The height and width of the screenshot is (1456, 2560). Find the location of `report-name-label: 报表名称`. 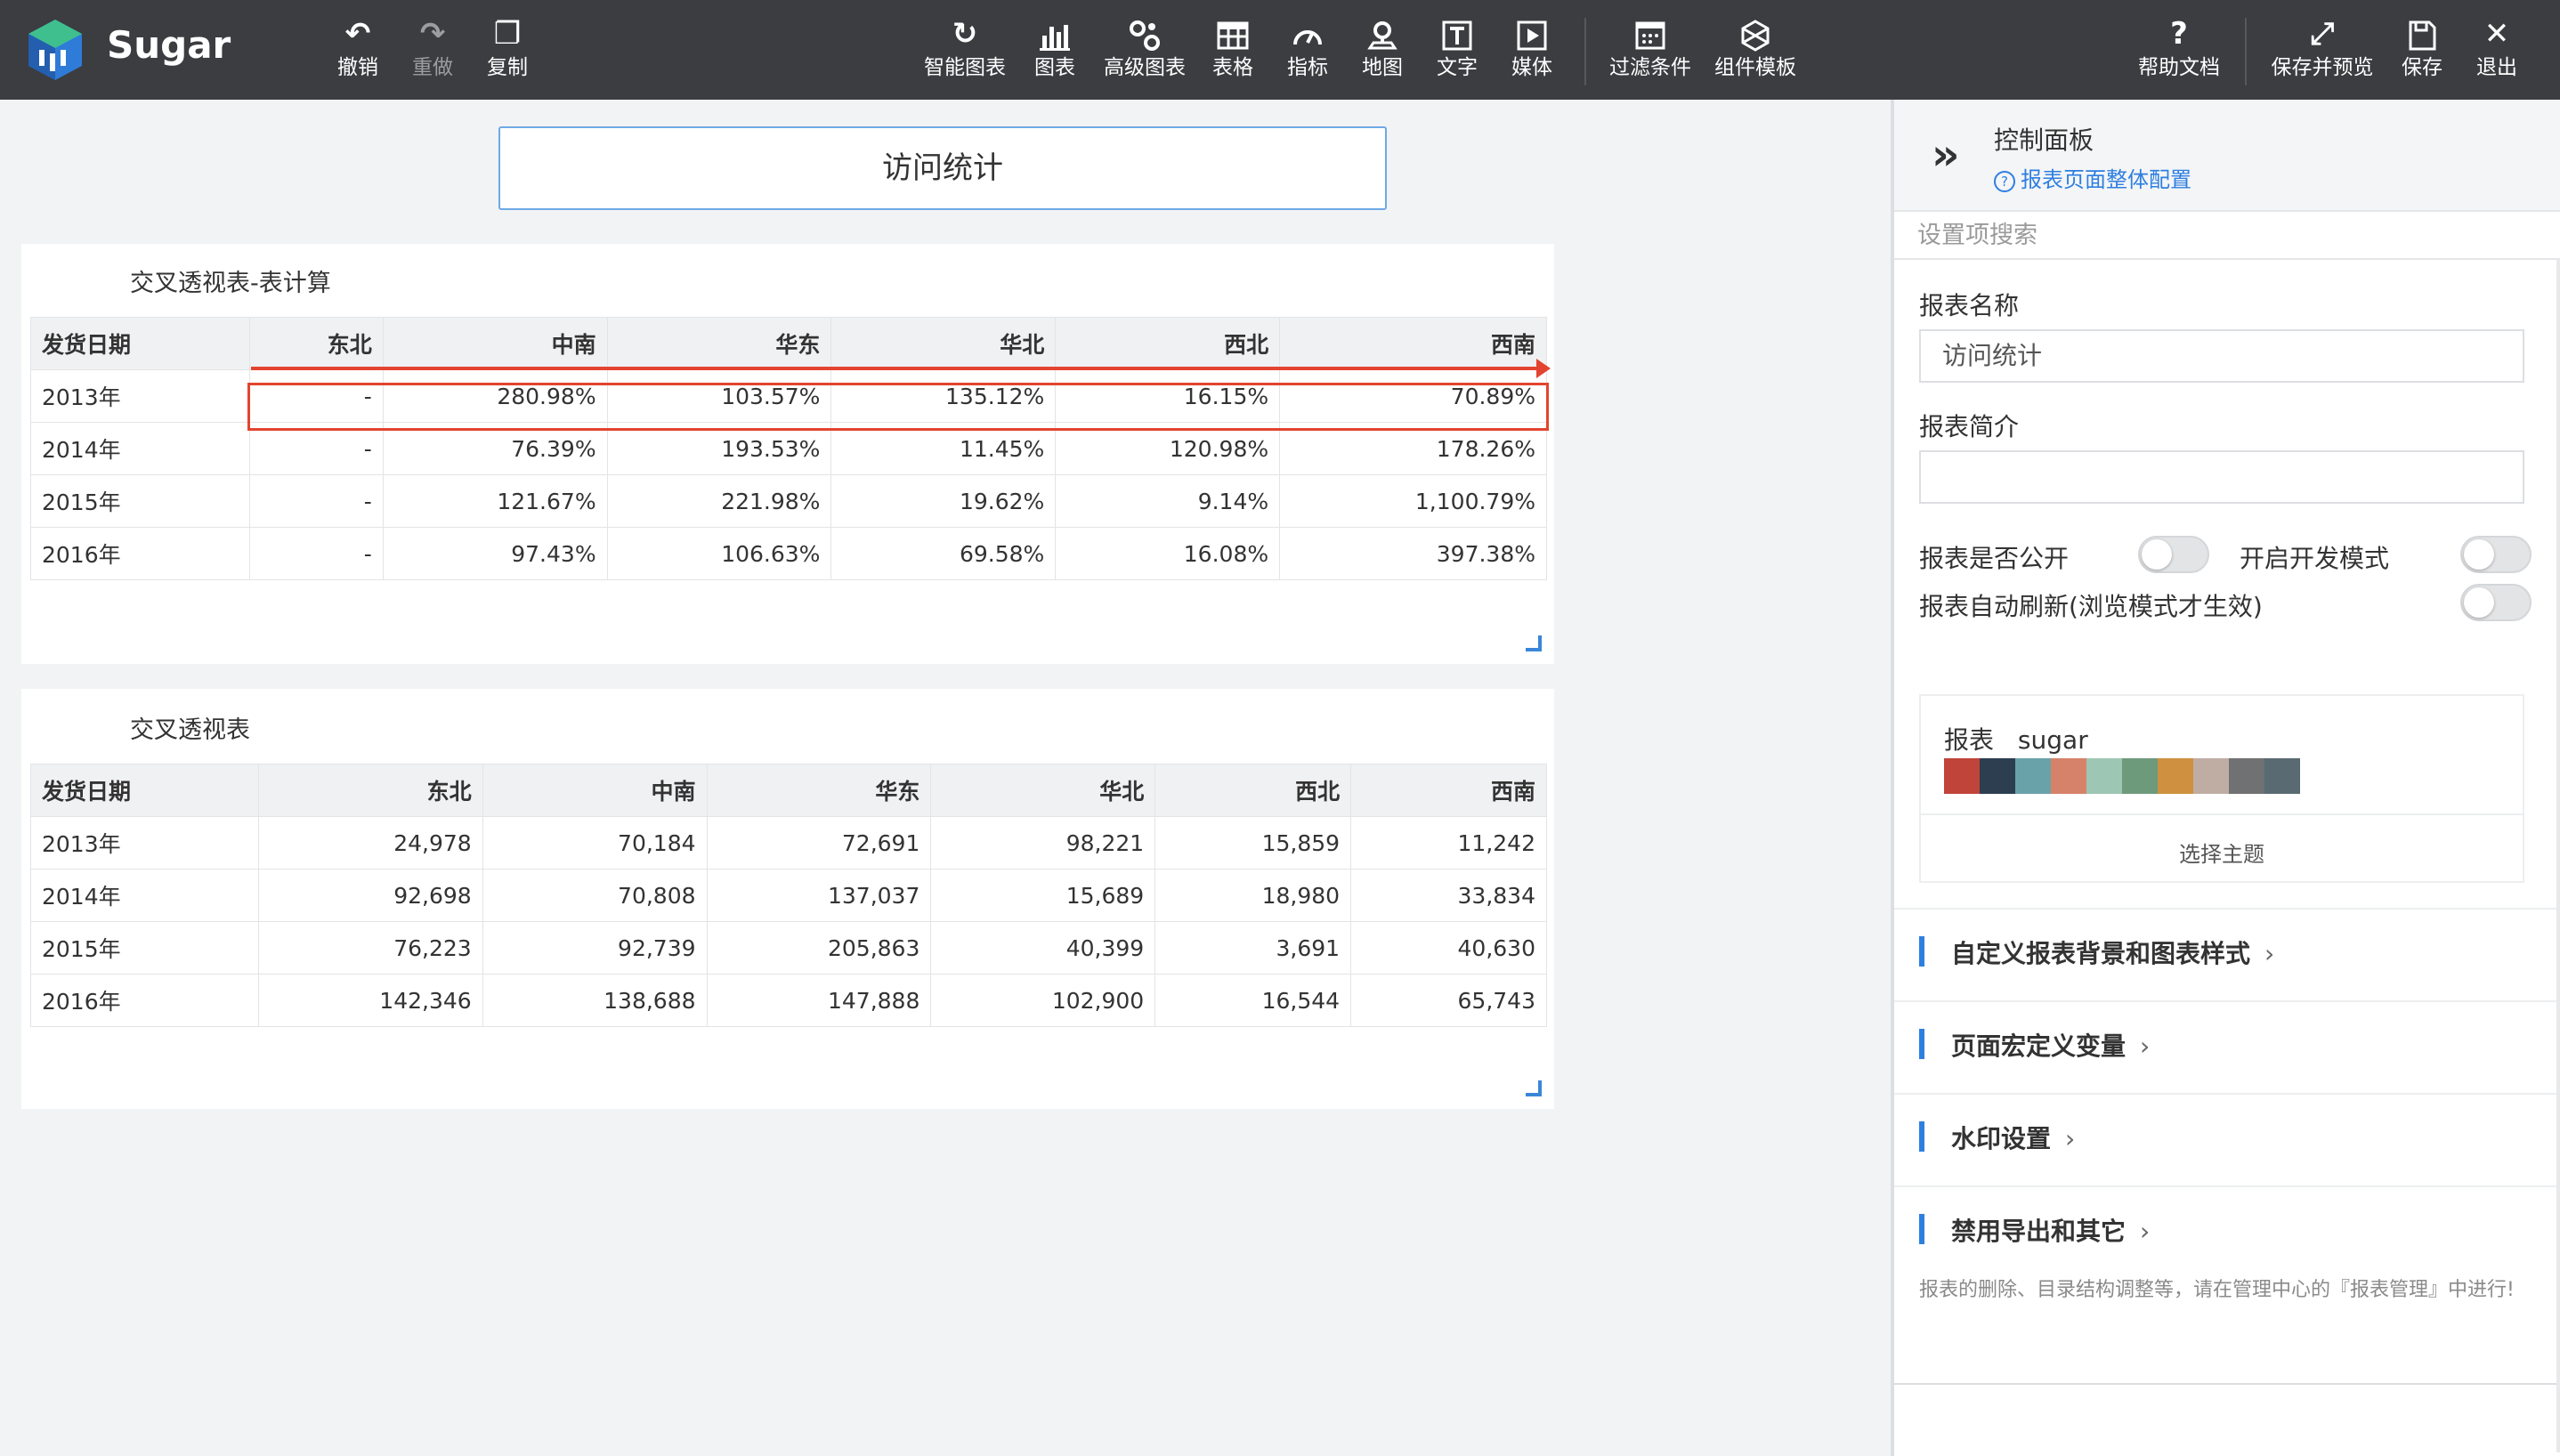

report-name-label: 报表名称 is located at coordinates (1970, 305).